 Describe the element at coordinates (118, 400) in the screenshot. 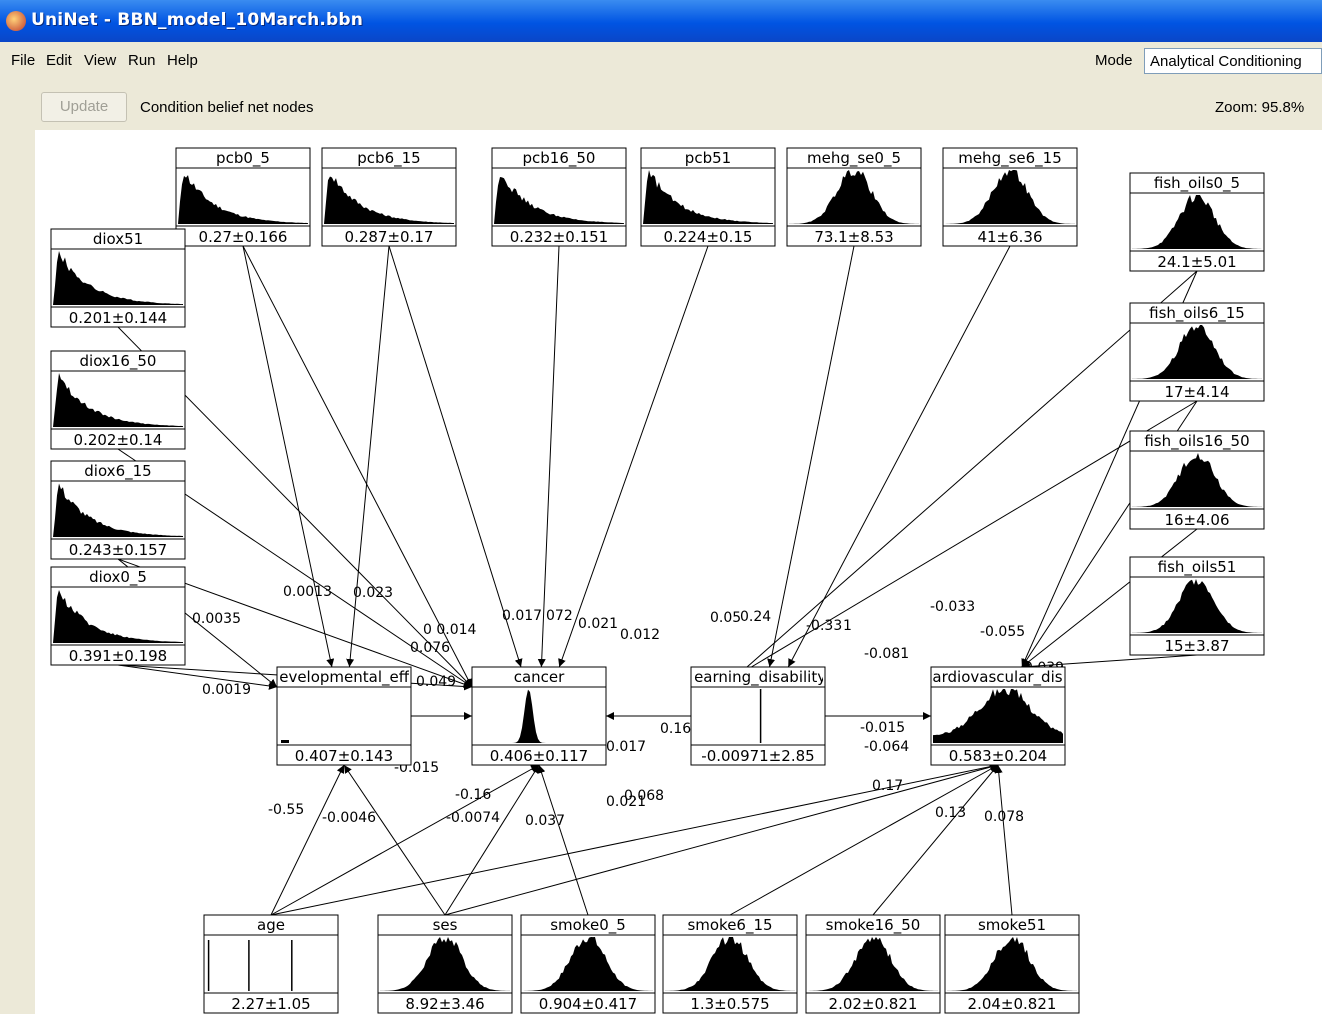

I see `node-diox16_50: diox16_50 0.202±0.14` at that location.